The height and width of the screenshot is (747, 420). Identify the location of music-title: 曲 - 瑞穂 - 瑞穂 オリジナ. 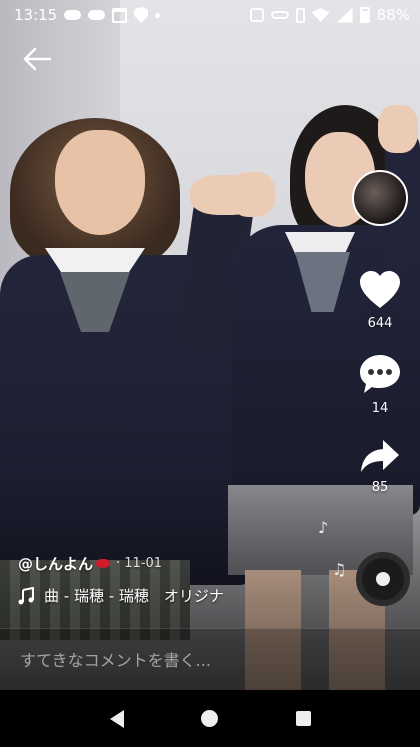
(134, 596).